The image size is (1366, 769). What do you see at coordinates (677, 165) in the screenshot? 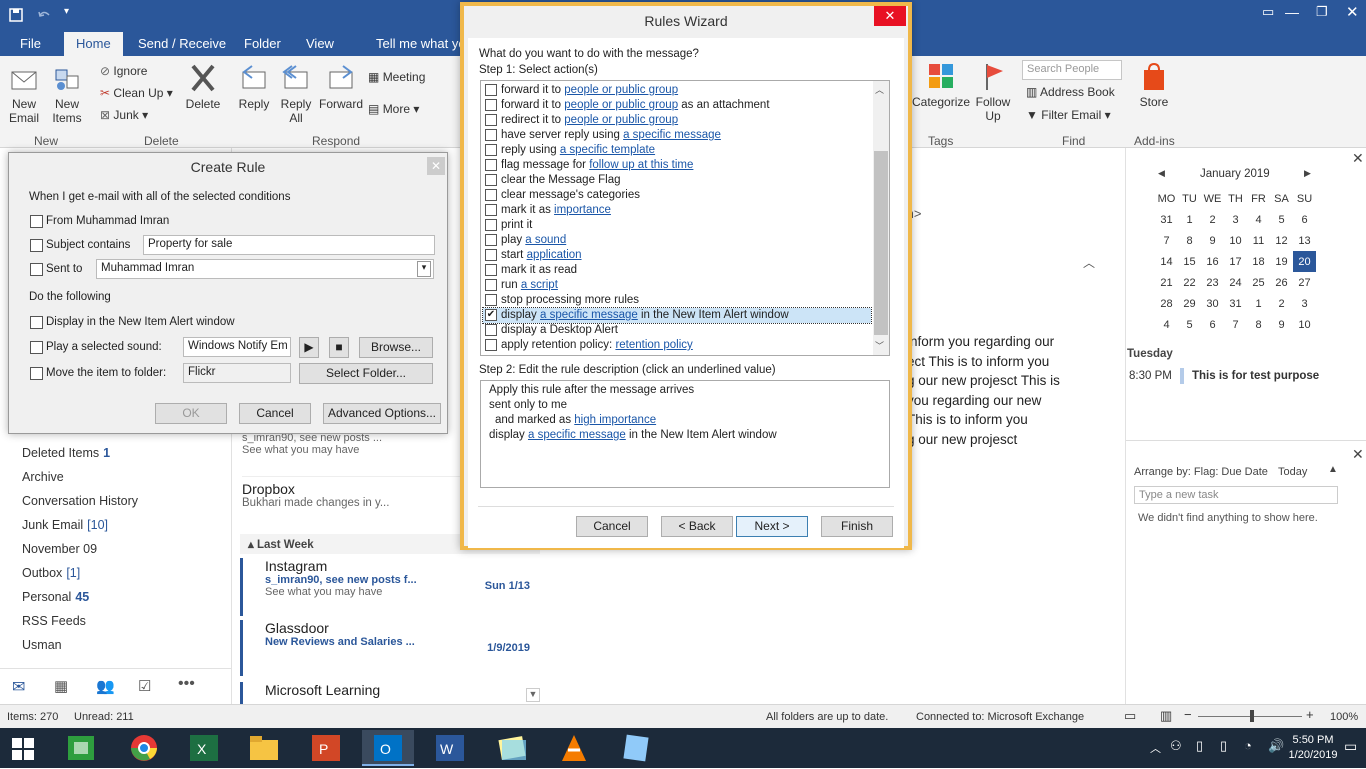
I see `action-item: flag message for follow up at this time` at bounding box center [677, 165].